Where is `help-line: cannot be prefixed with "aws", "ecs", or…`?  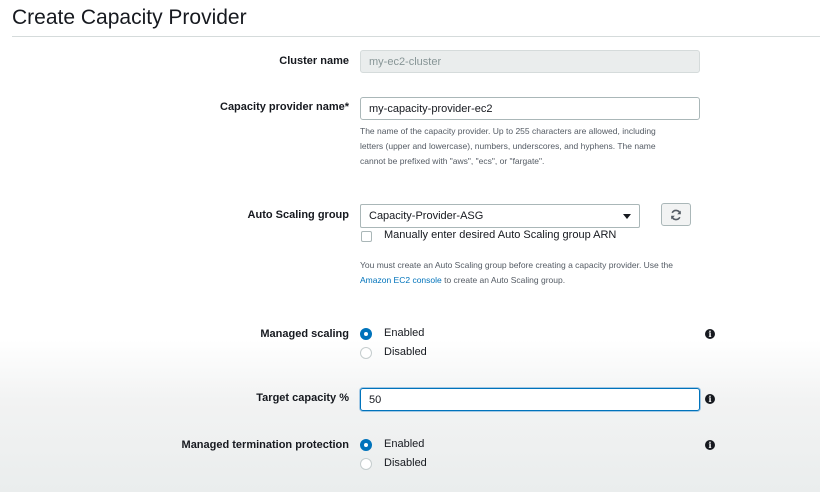 help-line: cannot be prefixed with "aws", "ecs", or… is located at coordinates (452, 161).